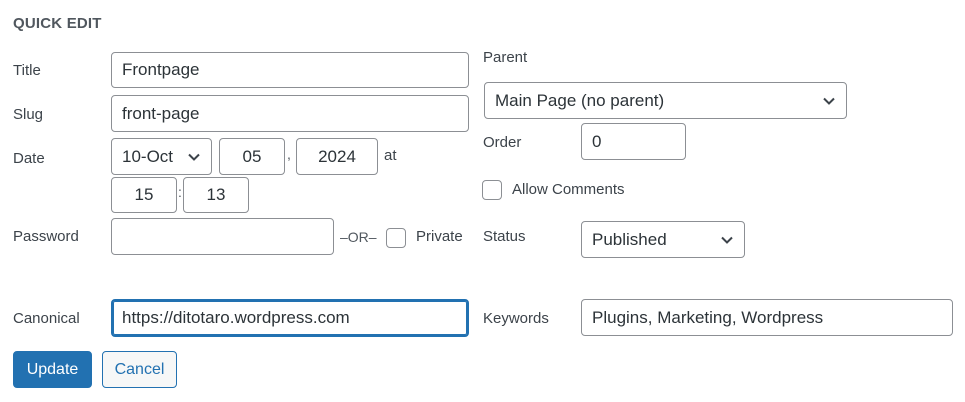  Describe the element at coordinates (492, 190) in the screenshot. I see `allow-comments-checkbox` at that location.